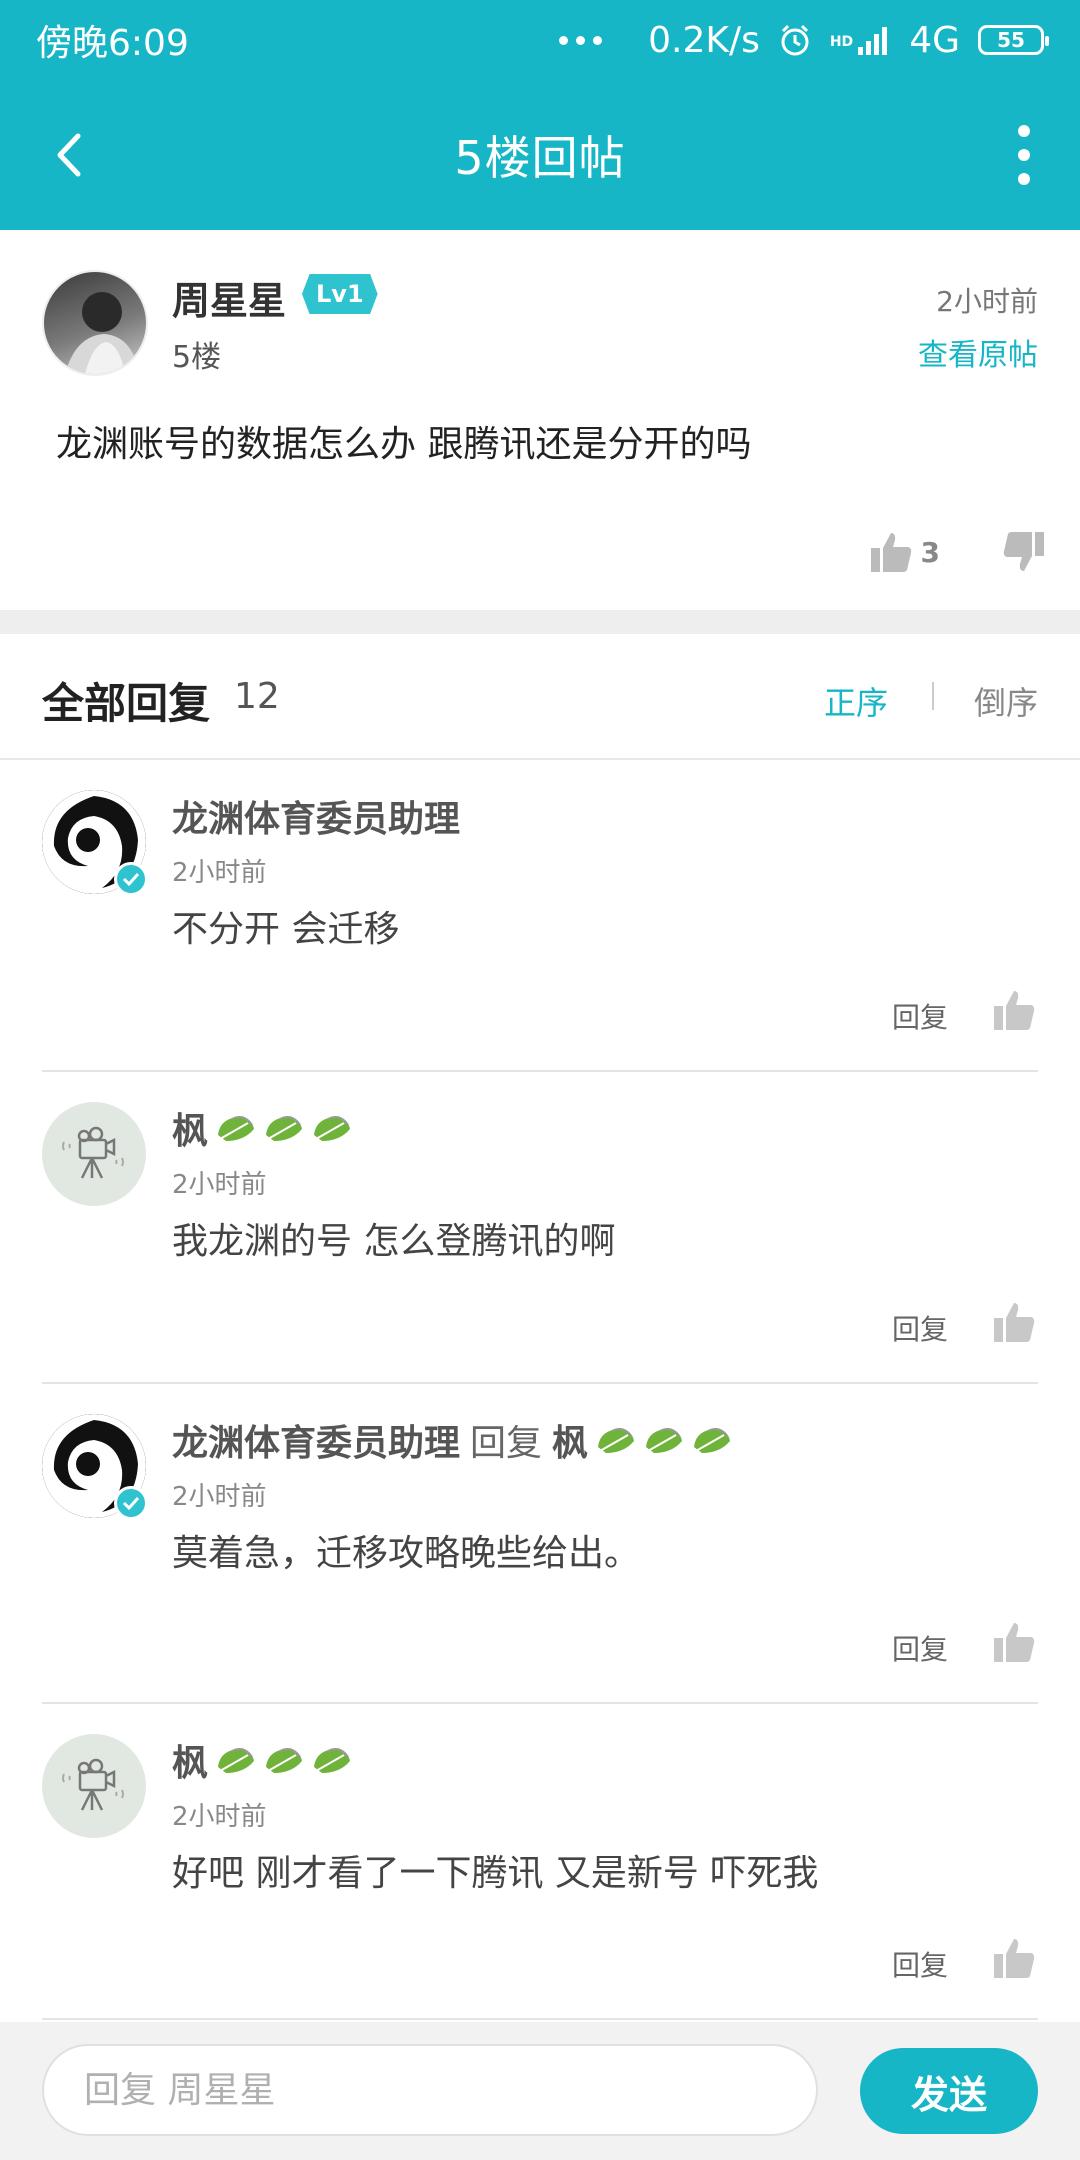 This screenshot has height=2160, width=1080. I want to click on reply-composer: 发送, so click(540, 2091).